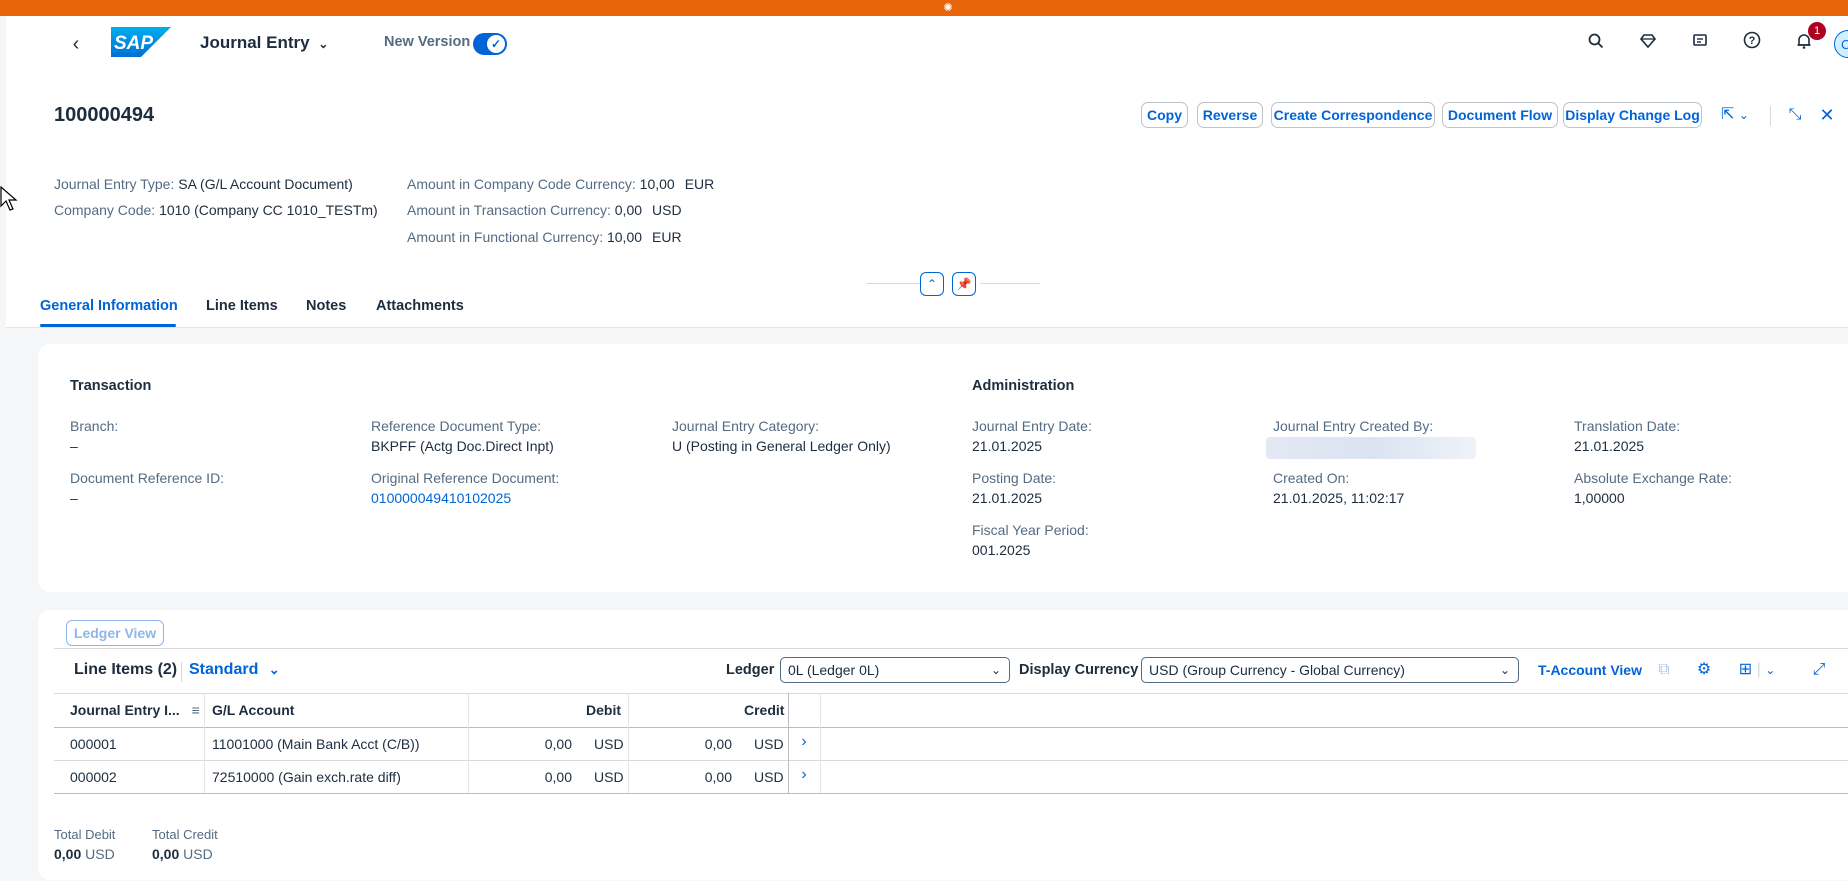  I want to click on tab-attachments: Attachments, so click(420, 306).